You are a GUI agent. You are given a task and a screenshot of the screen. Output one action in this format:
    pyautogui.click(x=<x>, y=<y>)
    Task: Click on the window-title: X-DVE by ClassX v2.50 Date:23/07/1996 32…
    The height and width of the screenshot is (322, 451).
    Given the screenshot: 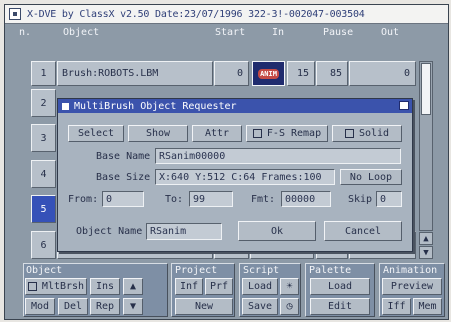 What is the action you would take?
    pyautogui.click(x=196, y=14)
    